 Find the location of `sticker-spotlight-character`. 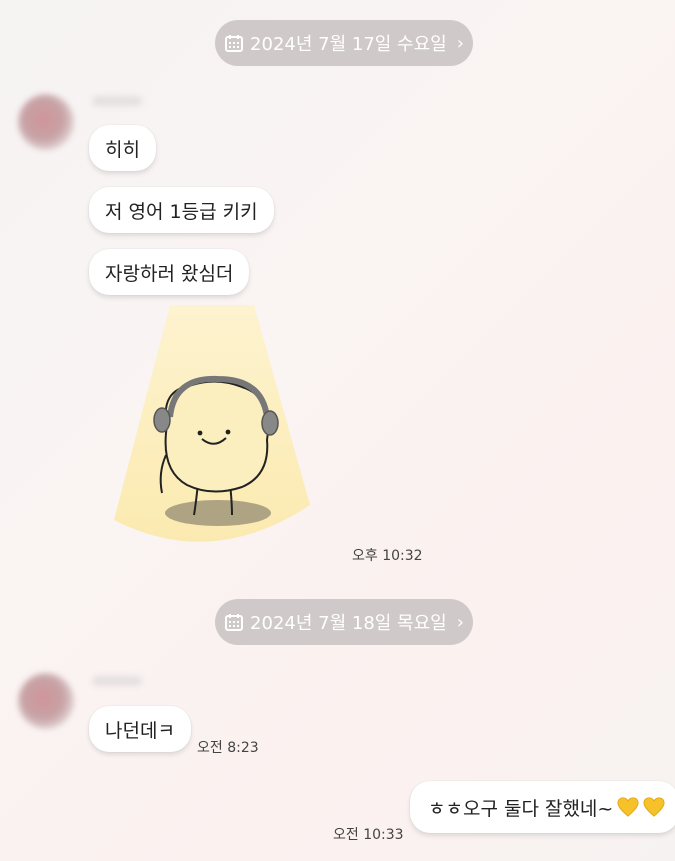

sticker-spotlight-character is located at coordinates (212, 432).